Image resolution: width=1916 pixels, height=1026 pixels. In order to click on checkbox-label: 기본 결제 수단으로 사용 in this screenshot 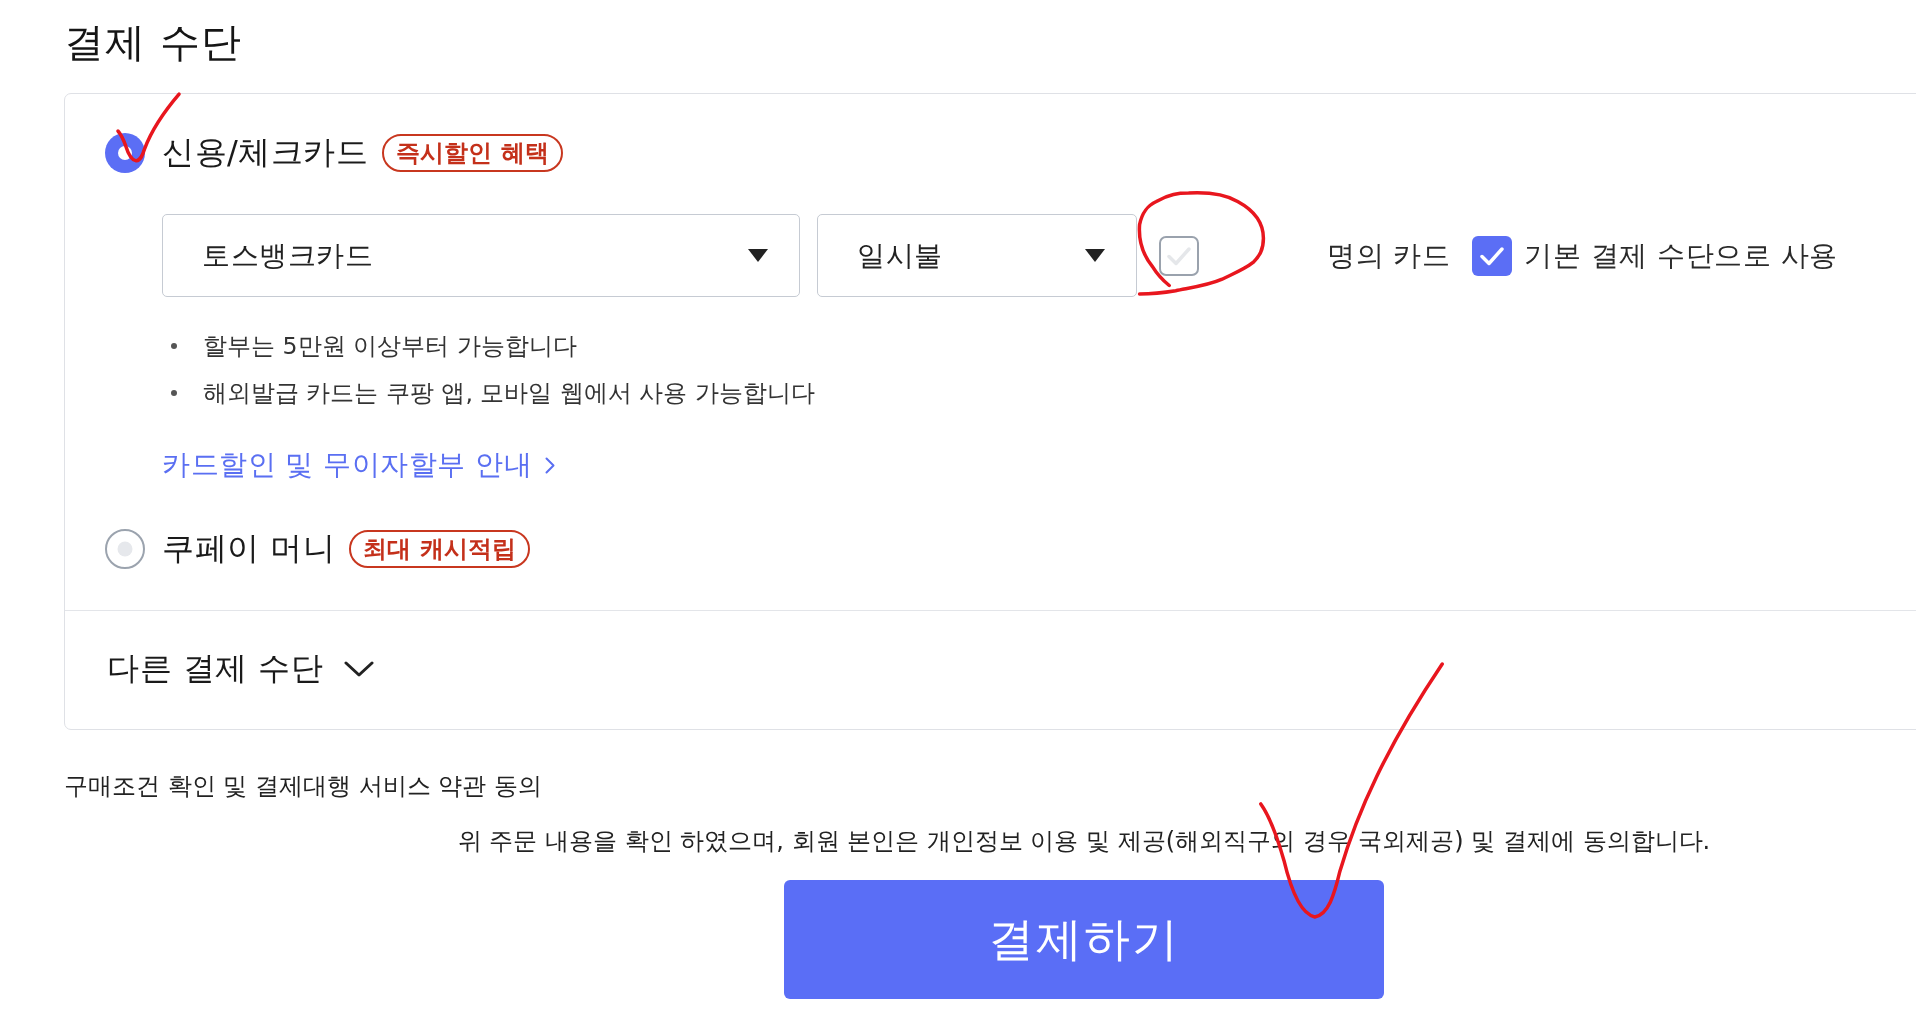, I will do `click(1681, 255)`.